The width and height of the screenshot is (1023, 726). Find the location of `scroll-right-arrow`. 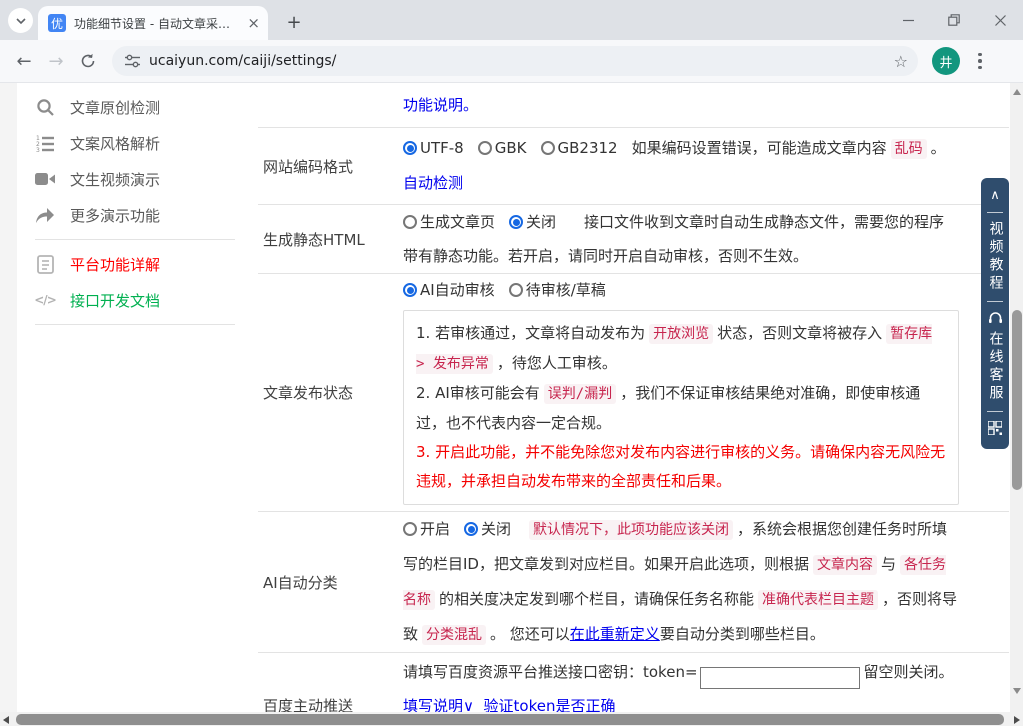

scroll-right-arrow is located at coordinates (1017, 720).